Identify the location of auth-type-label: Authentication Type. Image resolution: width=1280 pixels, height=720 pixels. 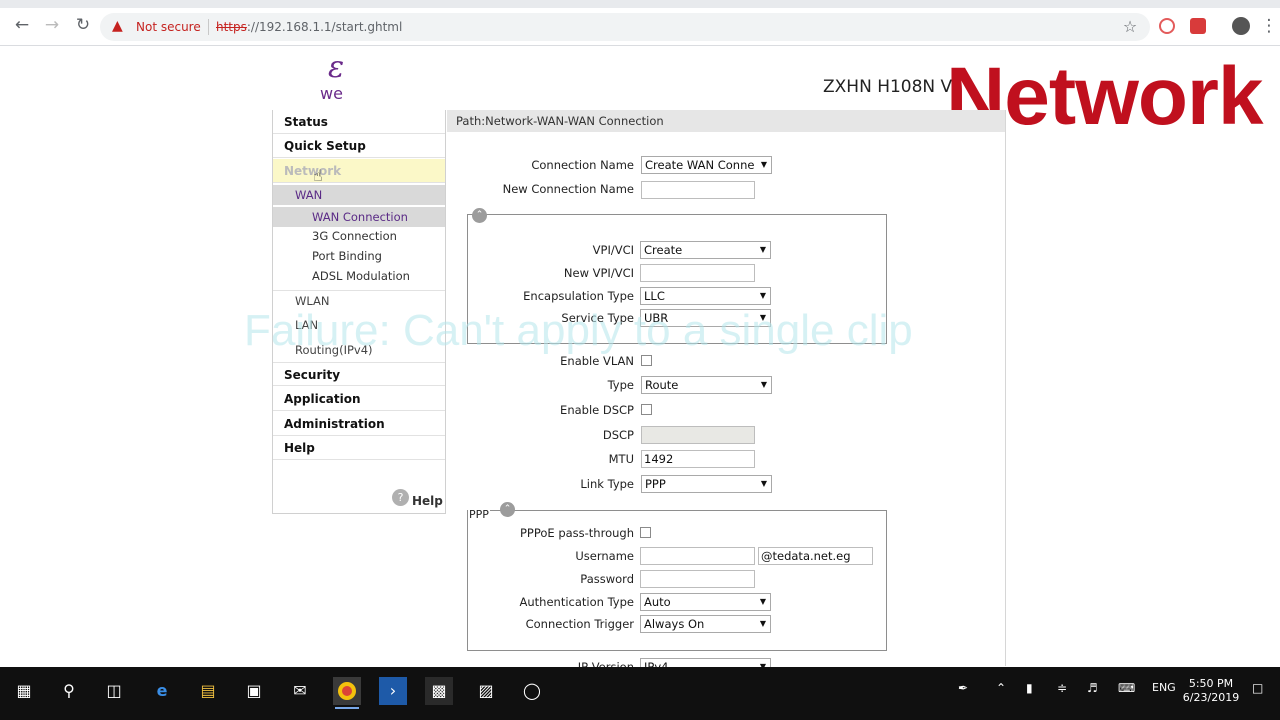
(577, 602).